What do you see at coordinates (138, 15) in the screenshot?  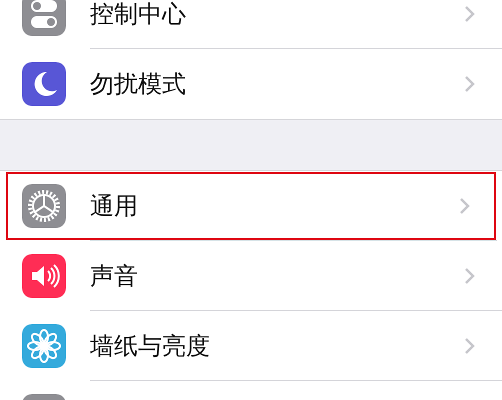 I see `row-label: 控制中心` at bounding box center [138, 15].